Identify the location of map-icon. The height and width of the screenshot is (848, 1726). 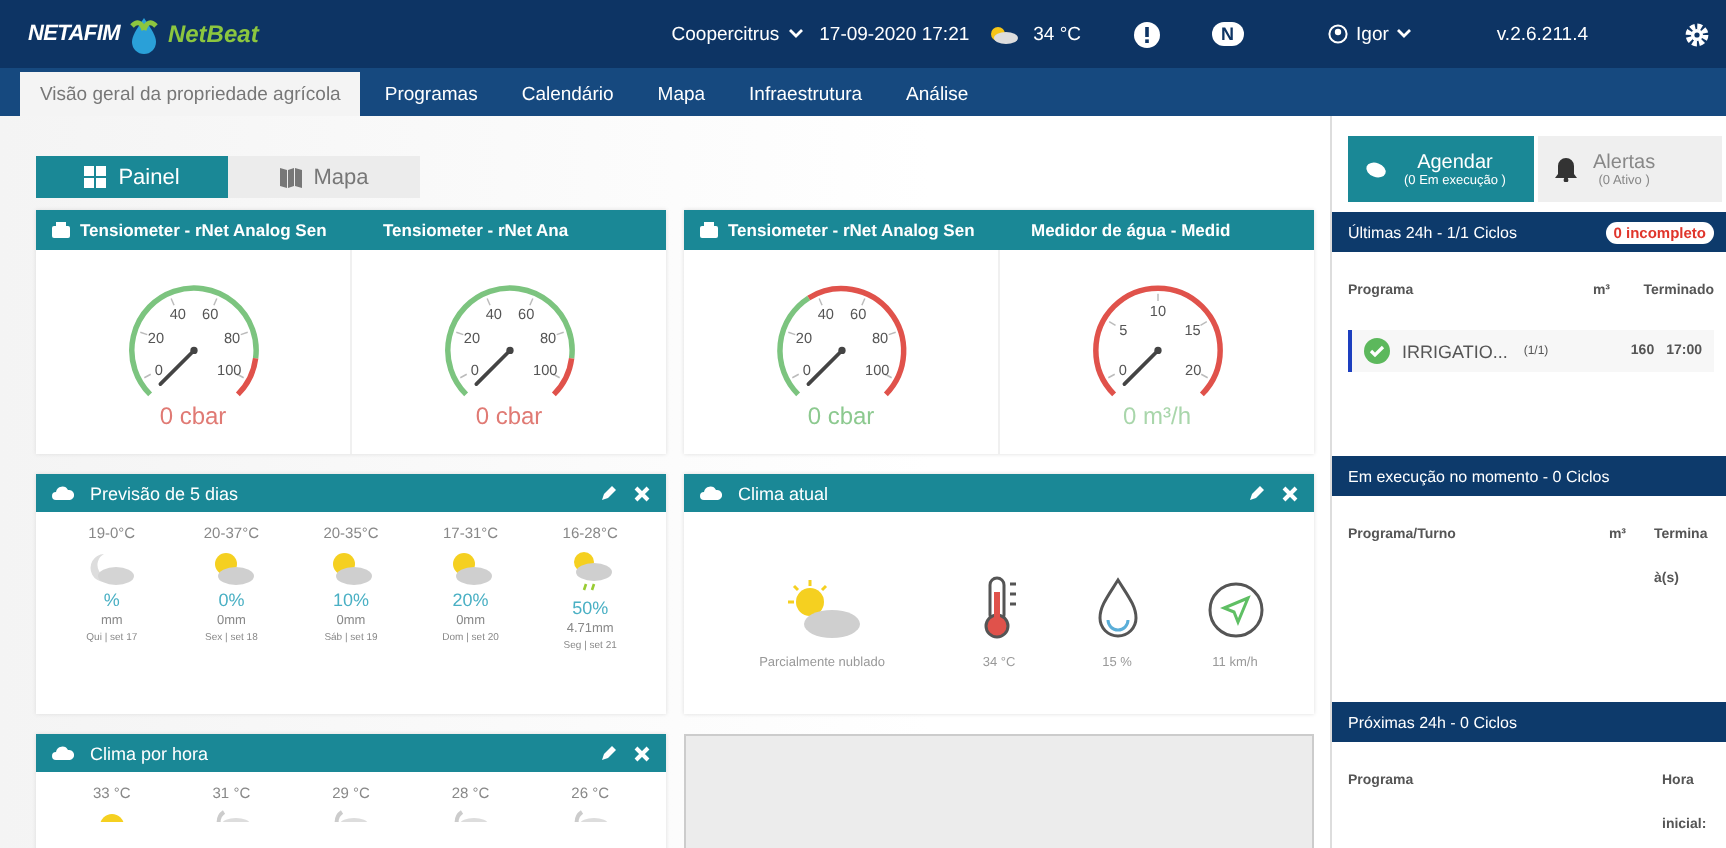
(290, 177).